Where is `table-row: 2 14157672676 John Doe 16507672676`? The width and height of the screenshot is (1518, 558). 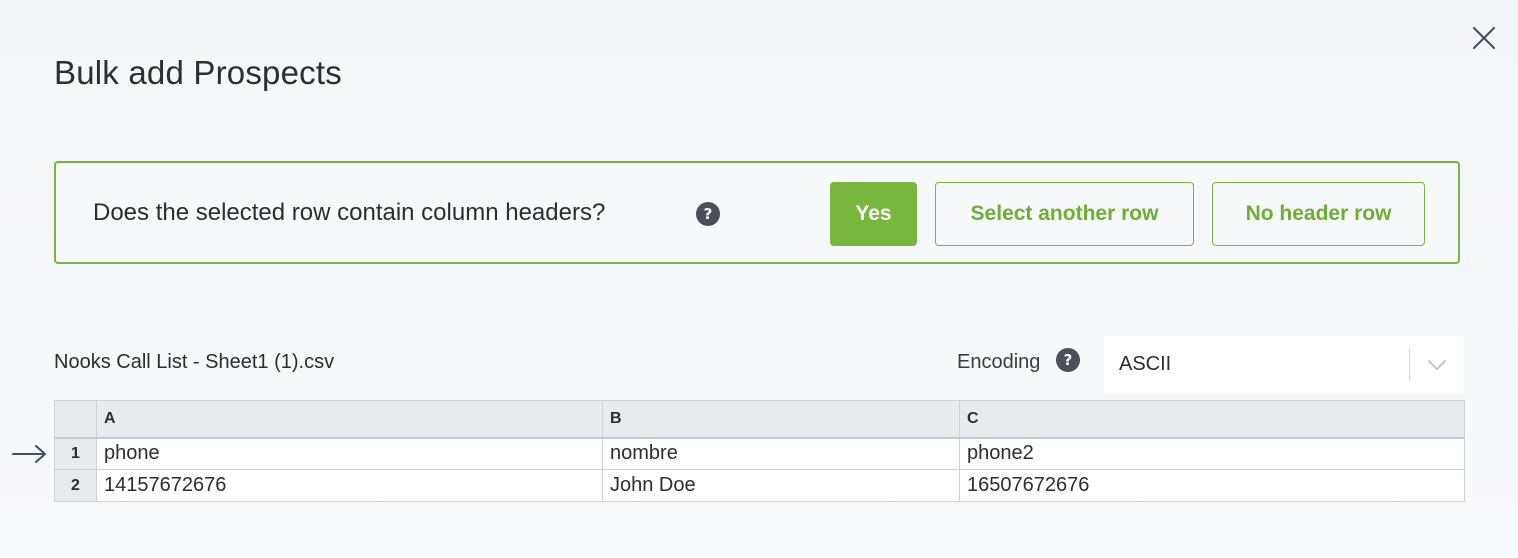 table-row: 2 14157672676 John Doe 16507672676 is located at coordinates (759, 485).